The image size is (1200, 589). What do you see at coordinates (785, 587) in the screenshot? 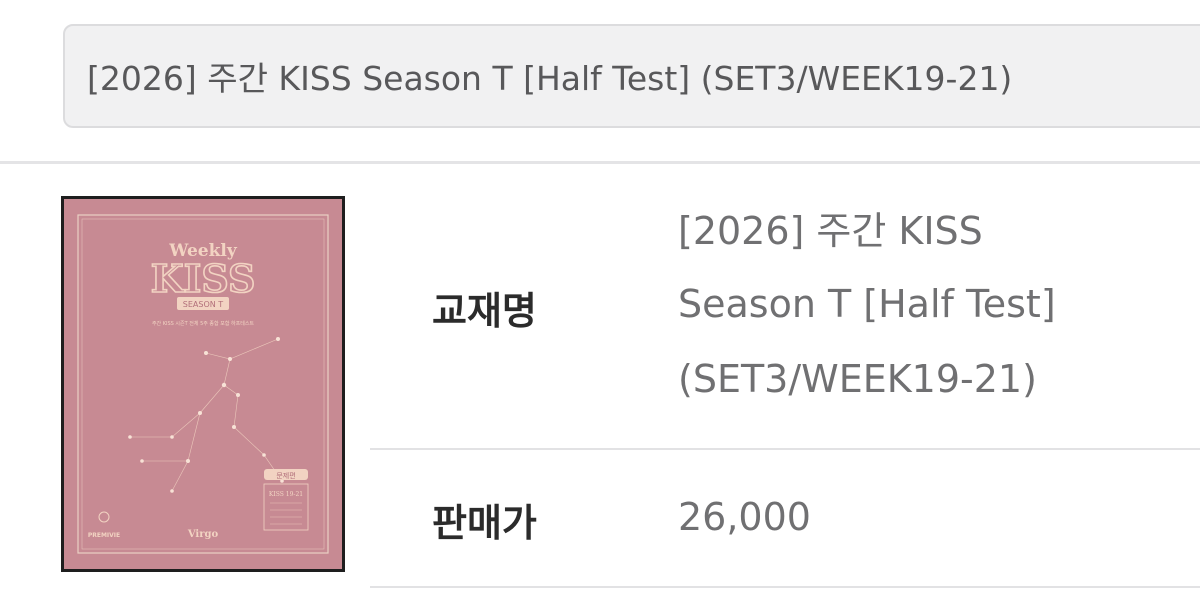
I see `bottom-divider` at bounding box center [785, 587].